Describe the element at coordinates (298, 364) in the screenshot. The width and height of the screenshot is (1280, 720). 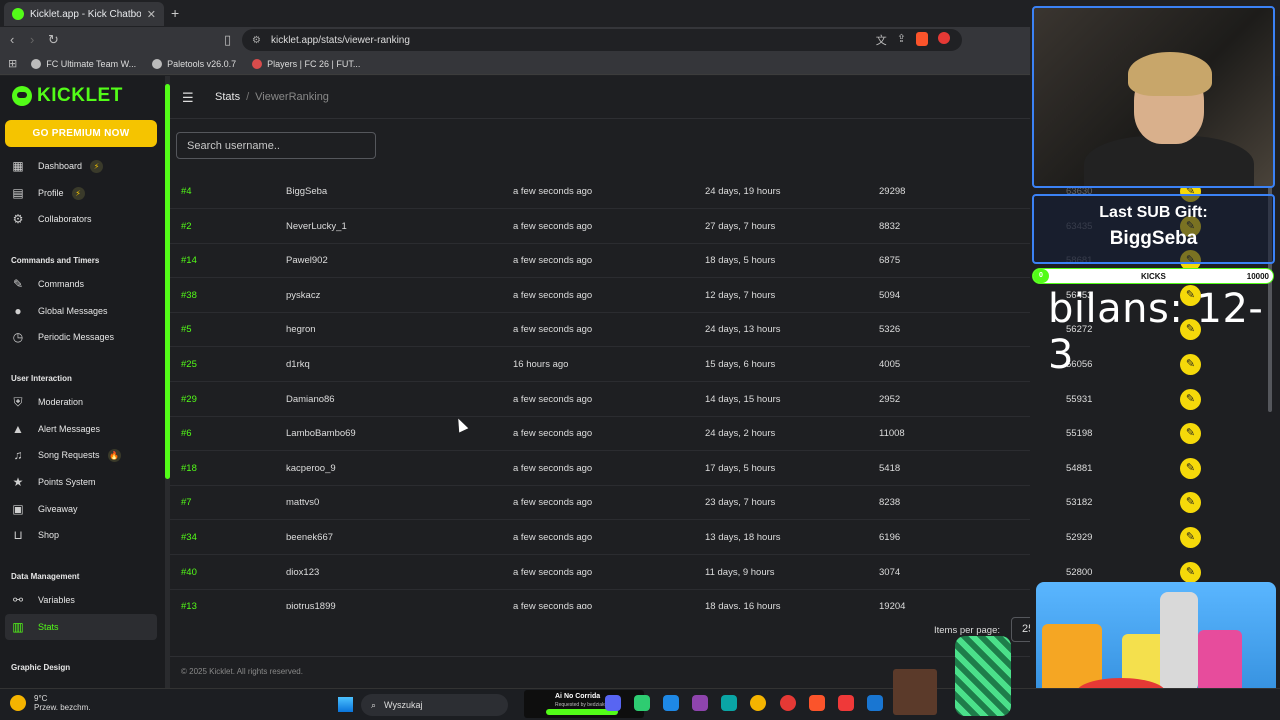
I see `username-cell: d1rkq` at that location.